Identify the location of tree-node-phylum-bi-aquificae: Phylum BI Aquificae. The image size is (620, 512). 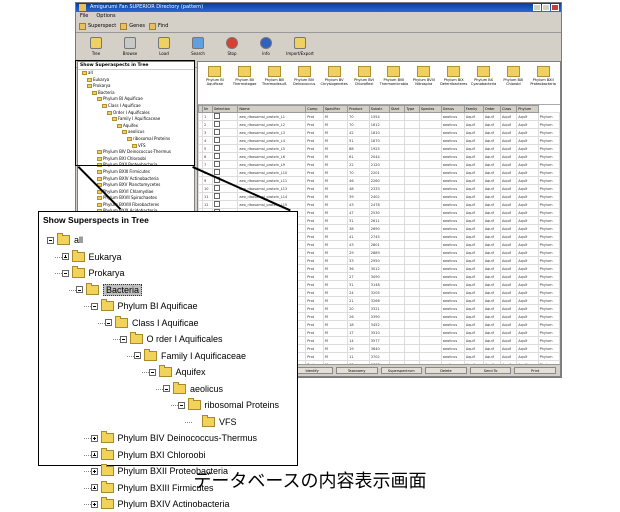
(144, 306).